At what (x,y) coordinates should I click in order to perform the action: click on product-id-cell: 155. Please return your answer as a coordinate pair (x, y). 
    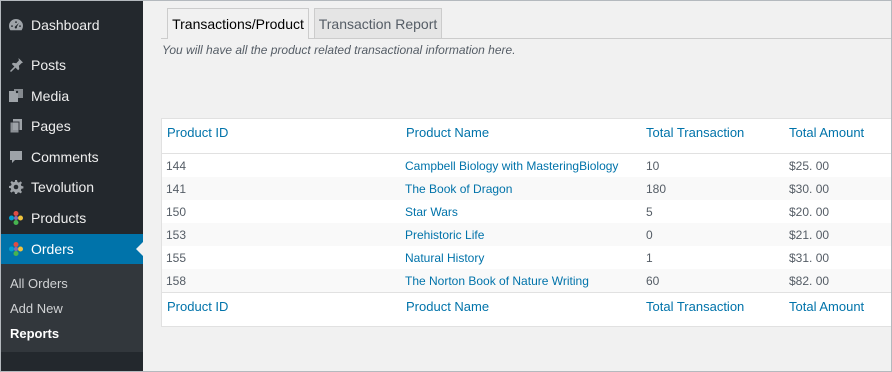
    Looking at the image, I should click on (176, 258).